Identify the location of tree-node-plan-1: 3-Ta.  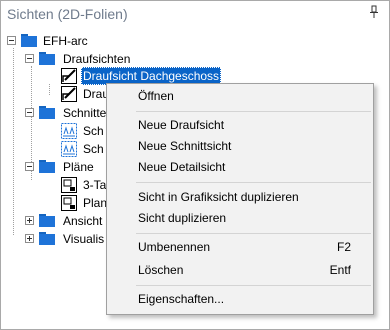
(84, 185).